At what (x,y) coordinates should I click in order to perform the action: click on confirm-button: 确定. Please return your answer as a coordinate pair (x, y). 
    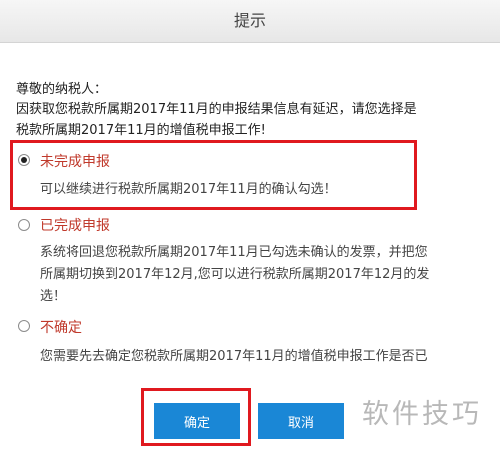
    Looking at the image, I should click on (197, 421).